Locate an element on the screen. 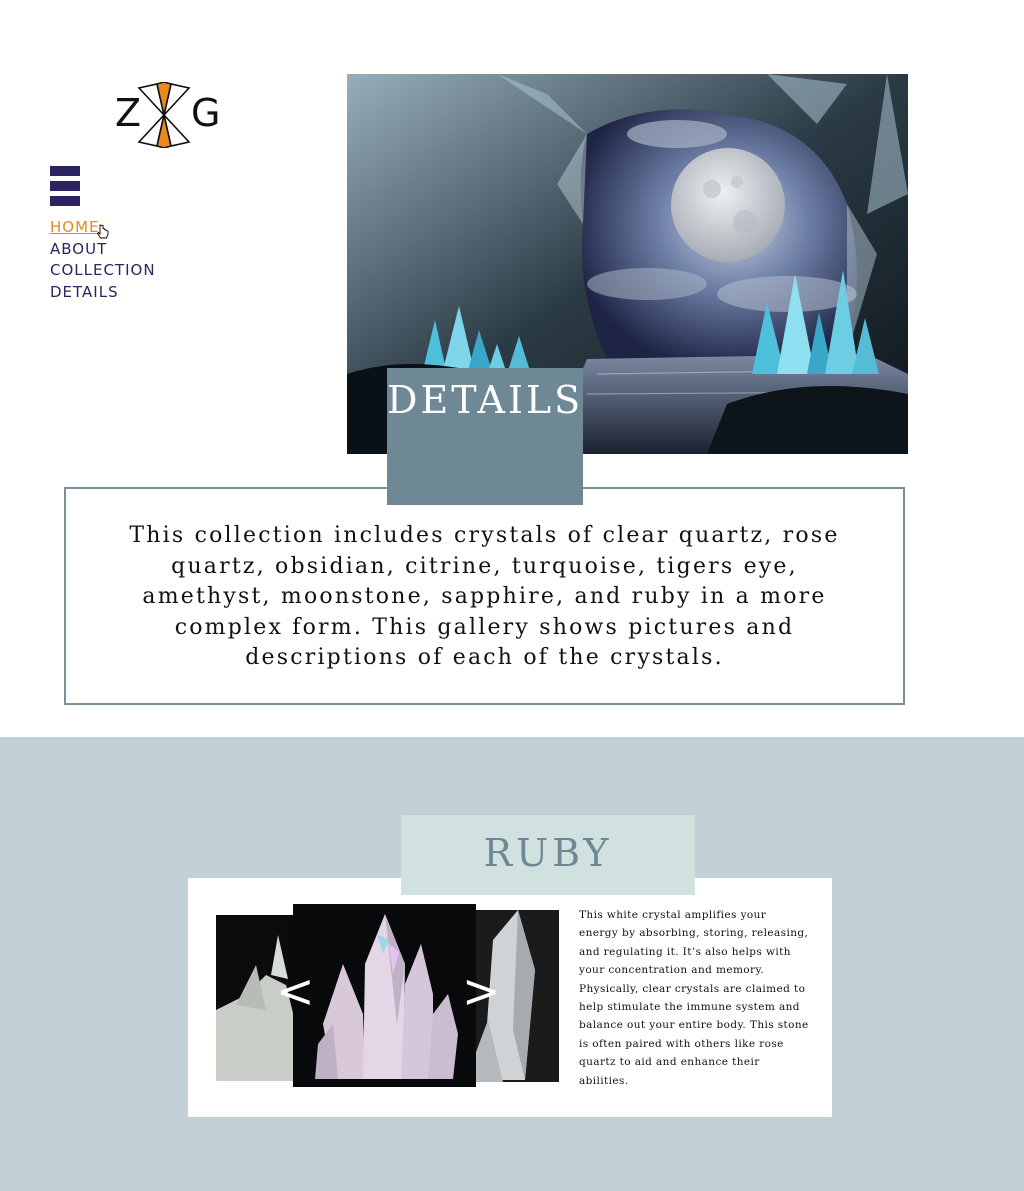  nav-link-collection: COLLECTION is located at coordinates (103, 271).